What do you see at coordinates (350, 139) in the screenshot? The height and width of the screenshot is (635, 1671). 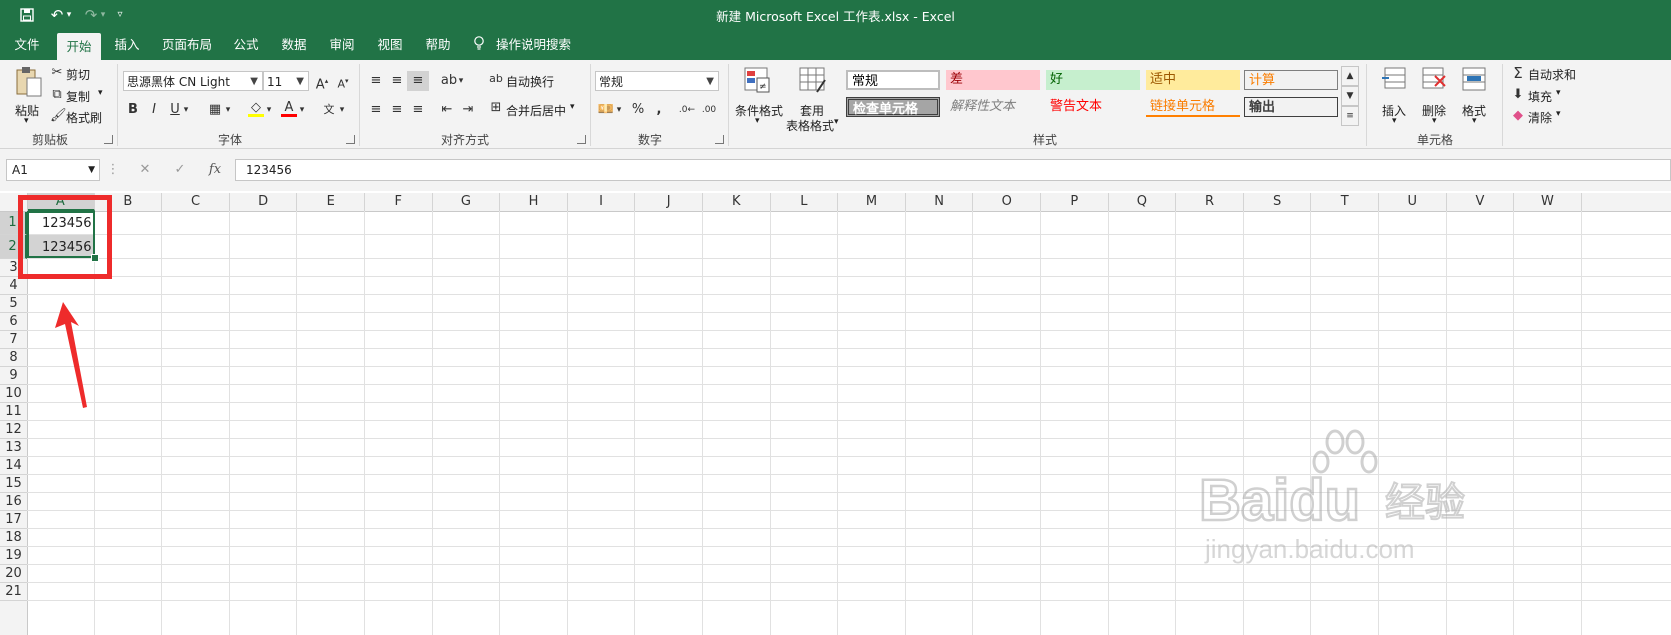 I see `font-launcher-icon` at bounding box center [350, 139].